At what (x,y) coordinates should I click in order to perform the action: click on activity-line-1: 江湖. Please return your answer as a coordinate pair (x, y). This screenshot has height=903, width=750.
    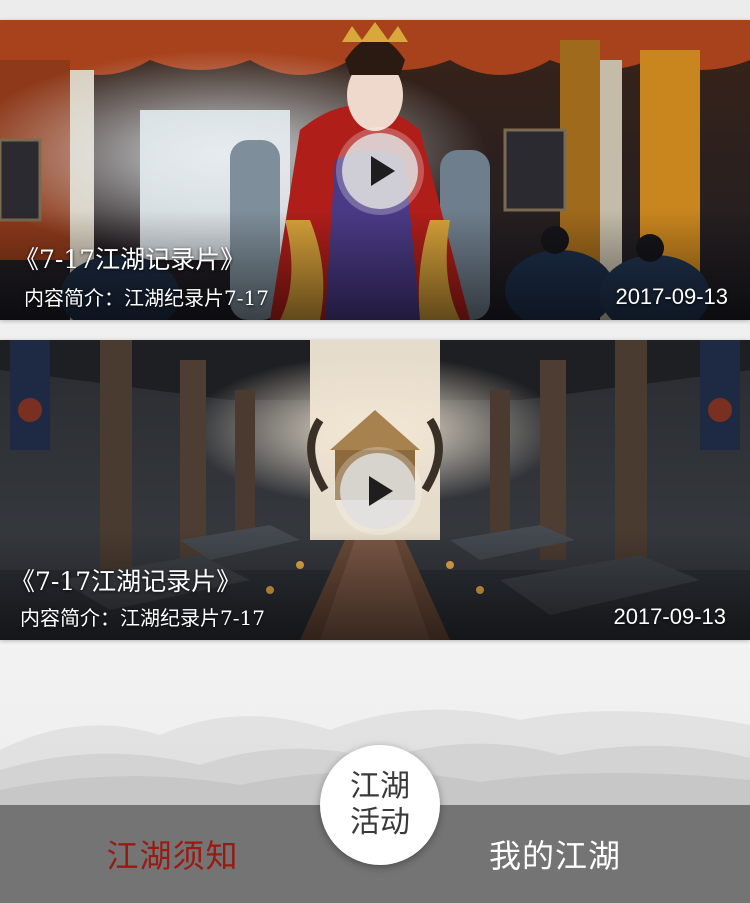
    Looking at the image, I should click on (380, 786).